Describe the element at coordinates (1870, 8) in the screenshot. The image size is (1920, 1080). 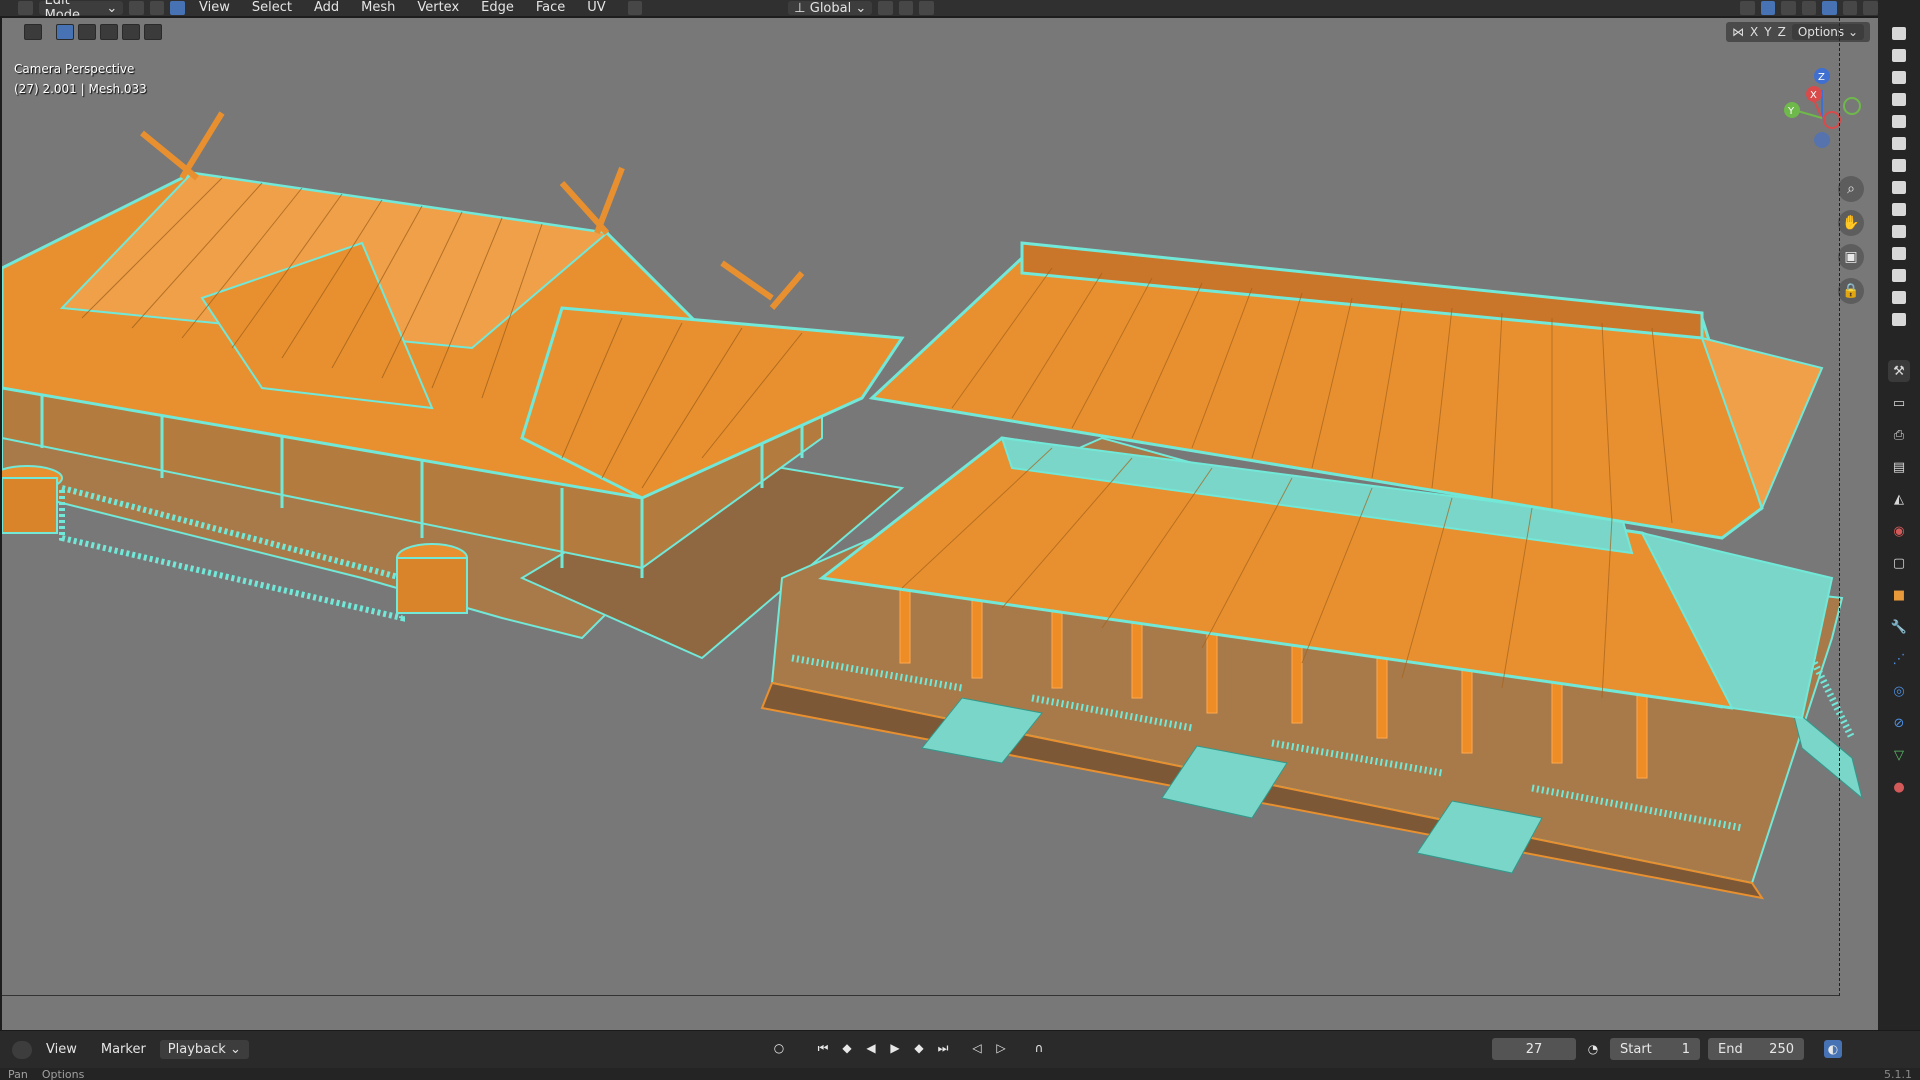
I see `shading-rendered-icon` at that location.